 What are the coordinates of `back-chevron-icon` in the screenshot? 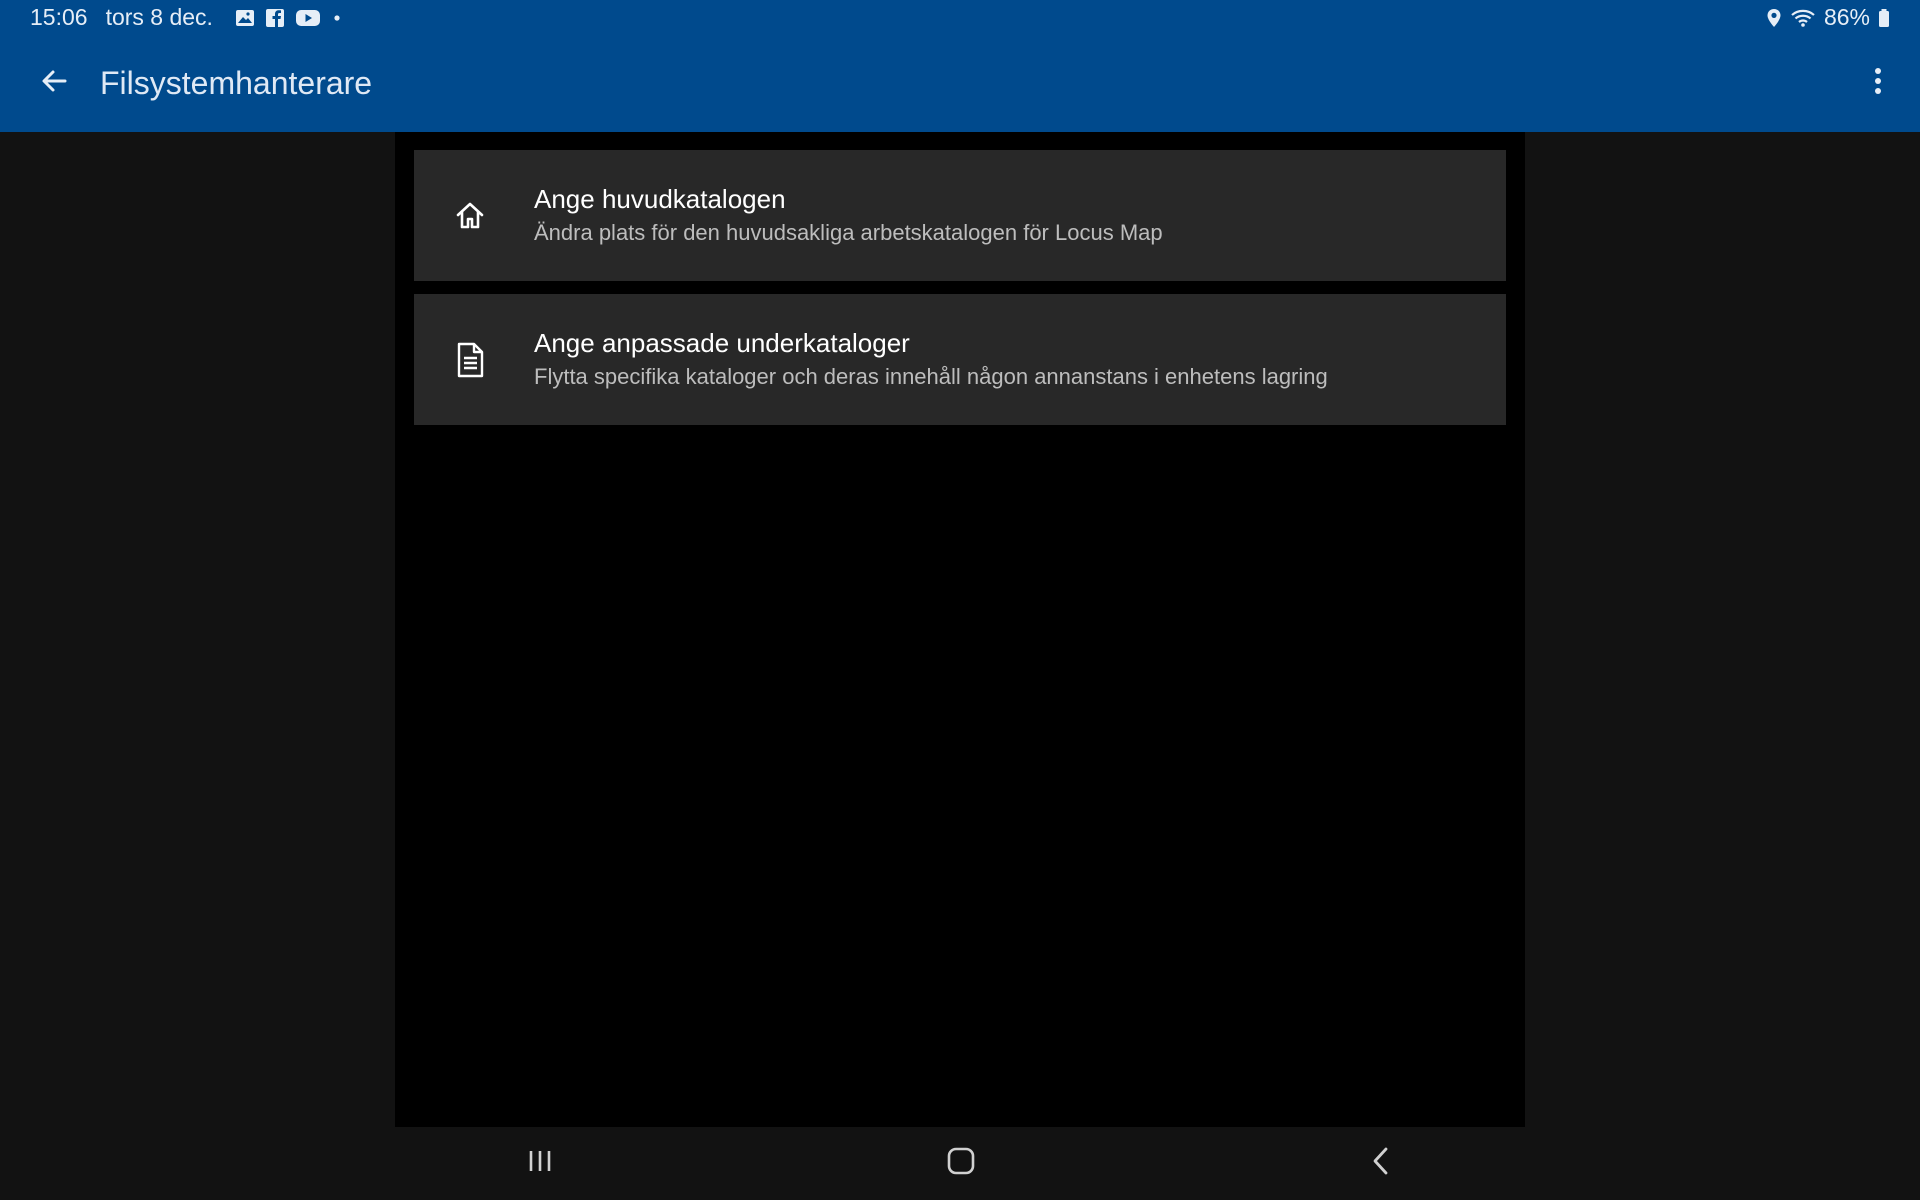 It's located at (1381, 1163).